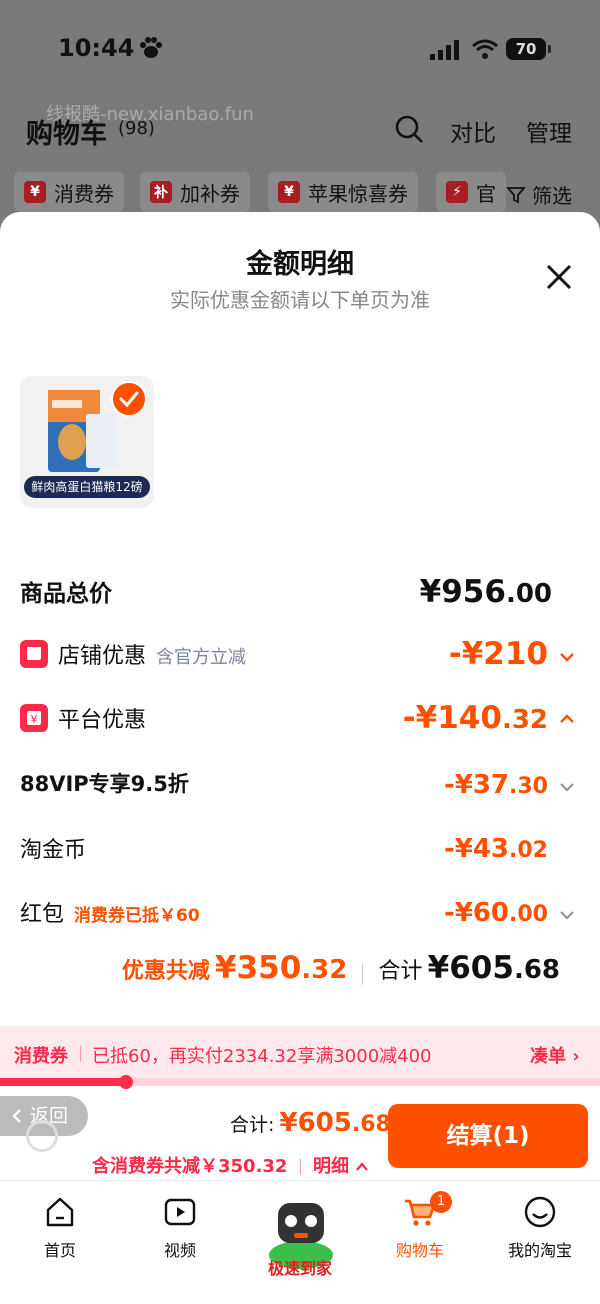 The width and height of the screenshot is (600, 1304). I want to click on bottom-tab-bar: 首页 视频 极速到家 1 购物车 我的淘宝, so click(300, 1242).